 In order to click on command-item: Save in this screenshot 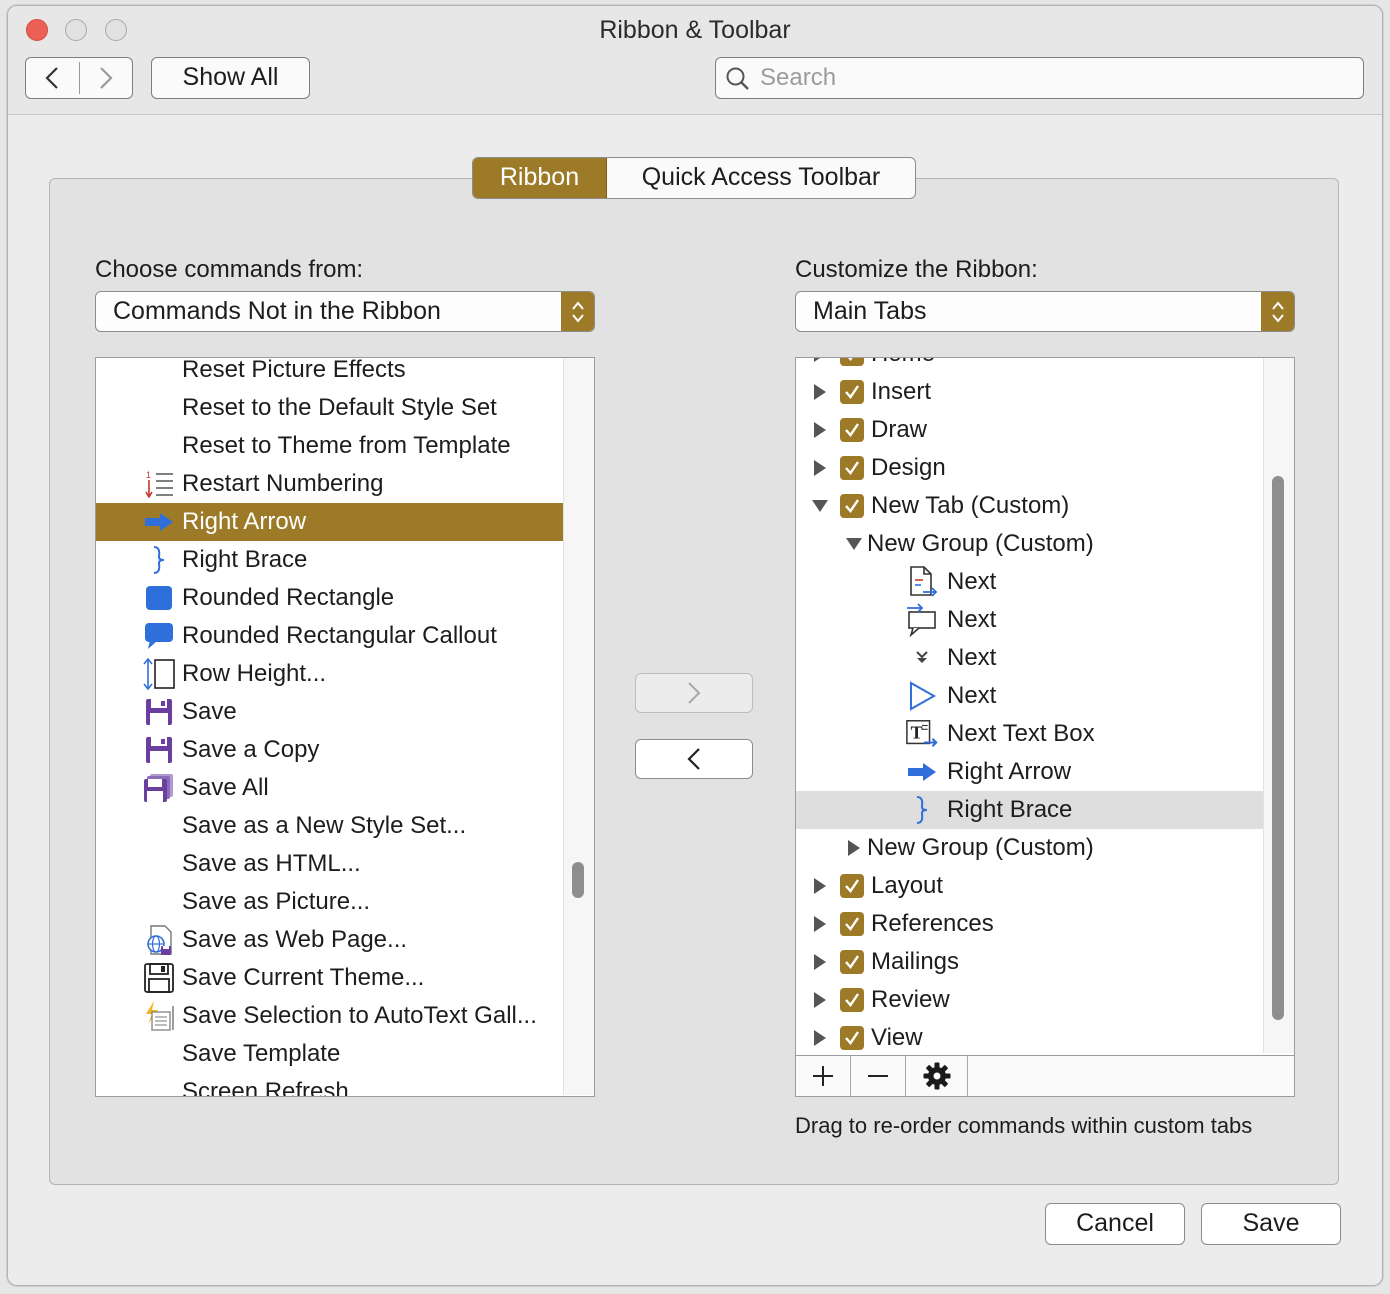, I will do `click(329, 712)`.